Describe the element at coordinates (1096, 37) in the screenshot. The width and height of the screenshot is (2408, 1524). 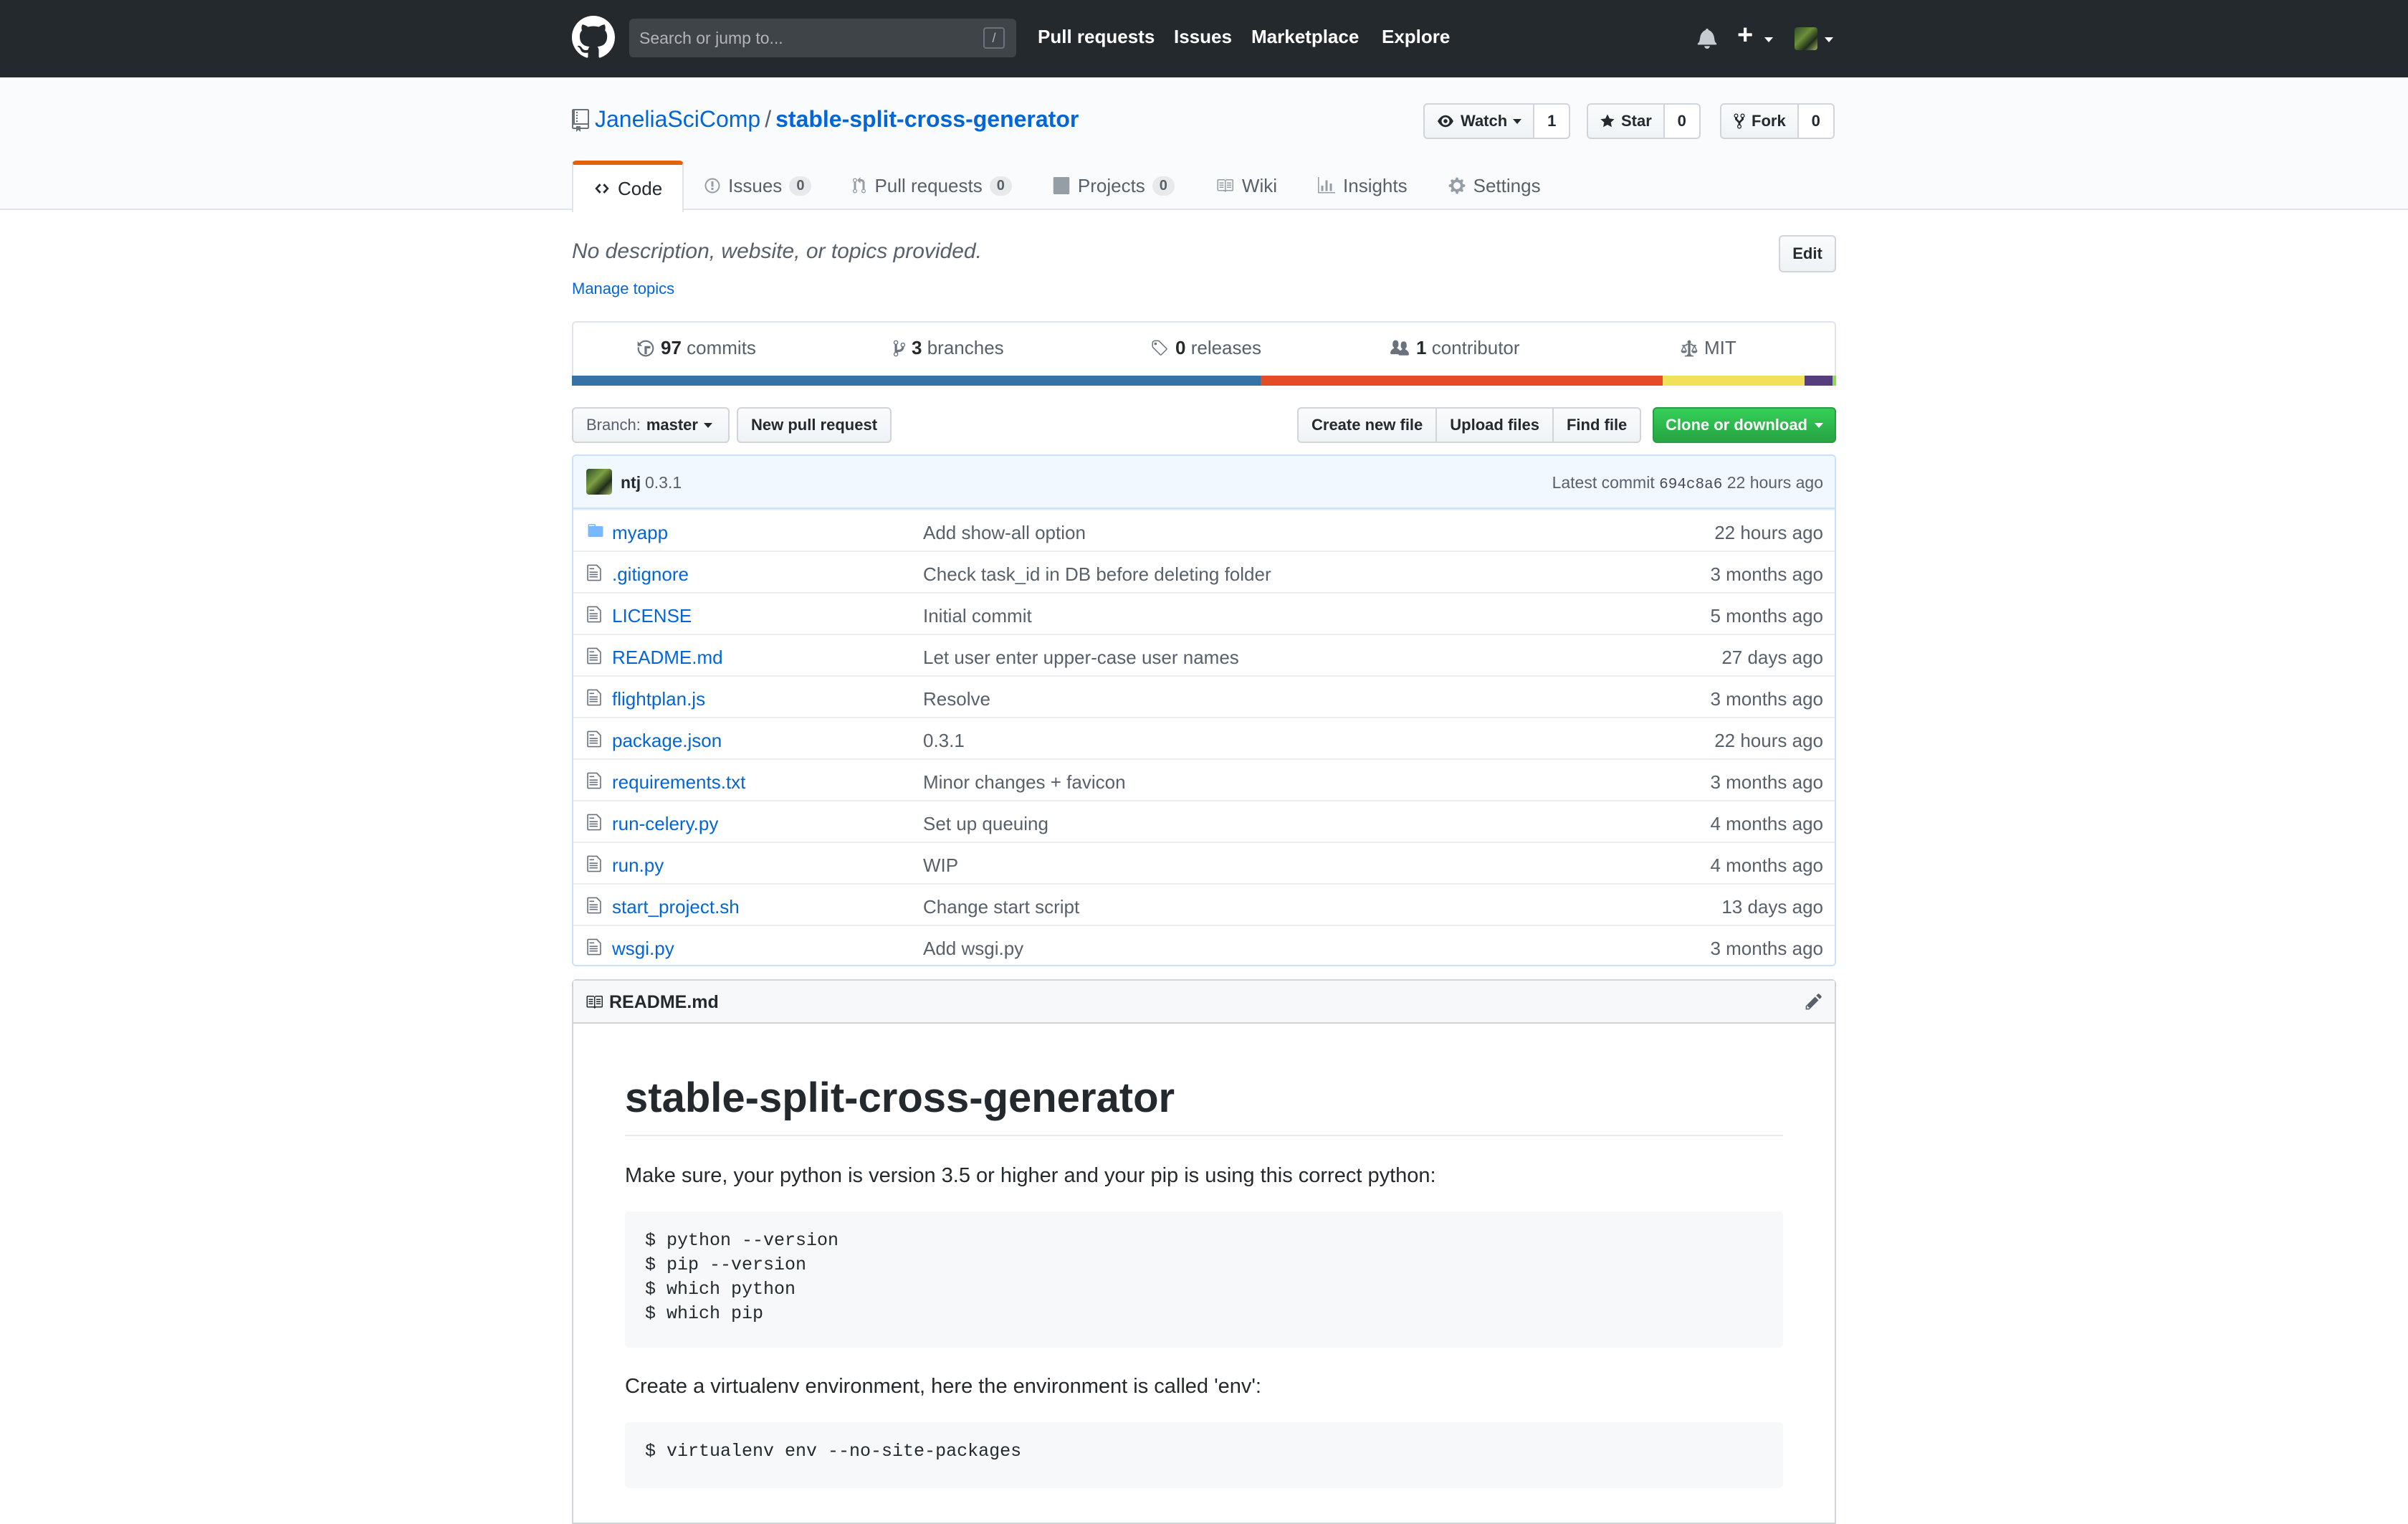
I see `nav-pull-requests: Pull requests` at that location.